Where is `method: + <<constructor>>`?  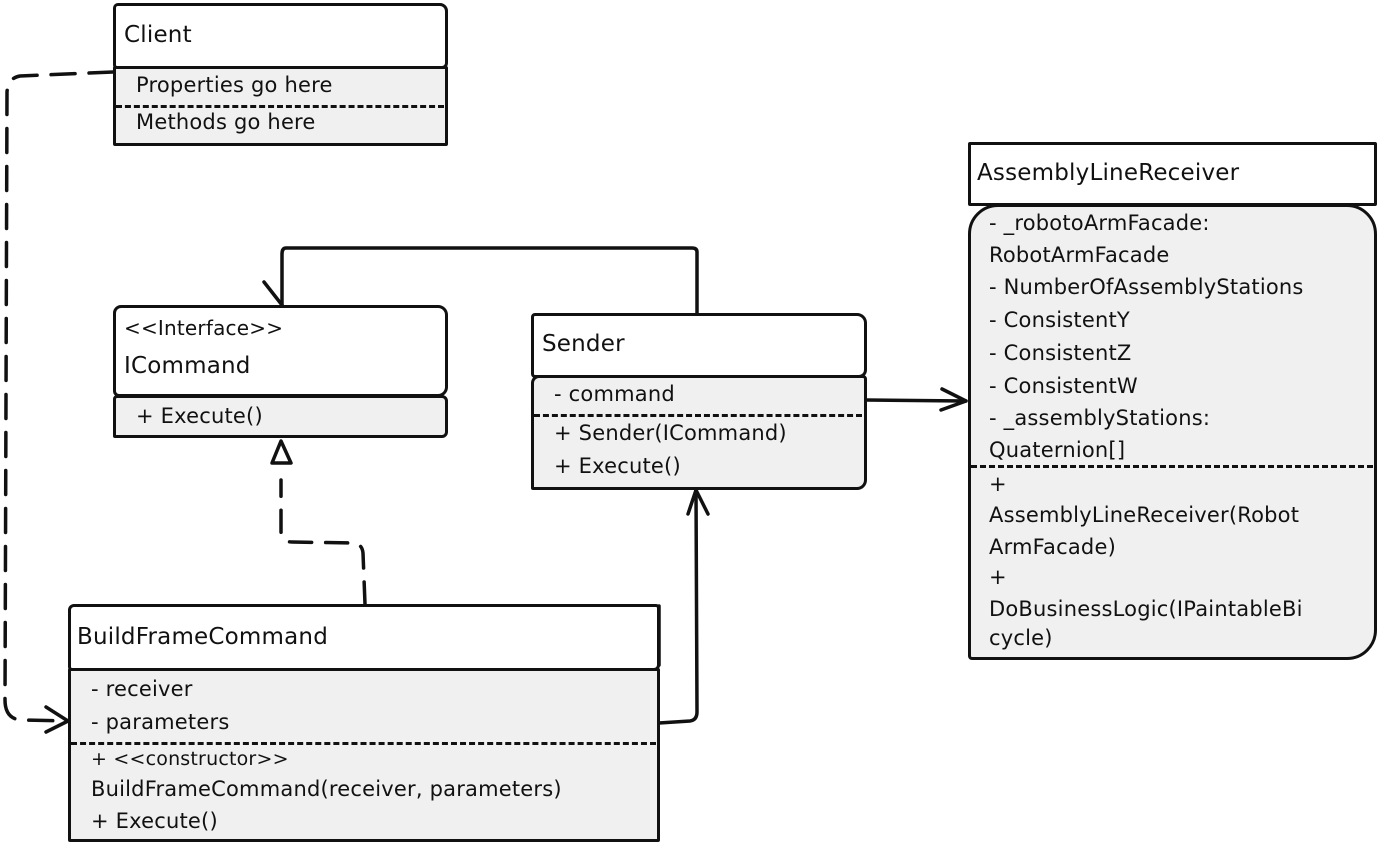 method: + <<constructor>> is located at coordinates (190, 759).